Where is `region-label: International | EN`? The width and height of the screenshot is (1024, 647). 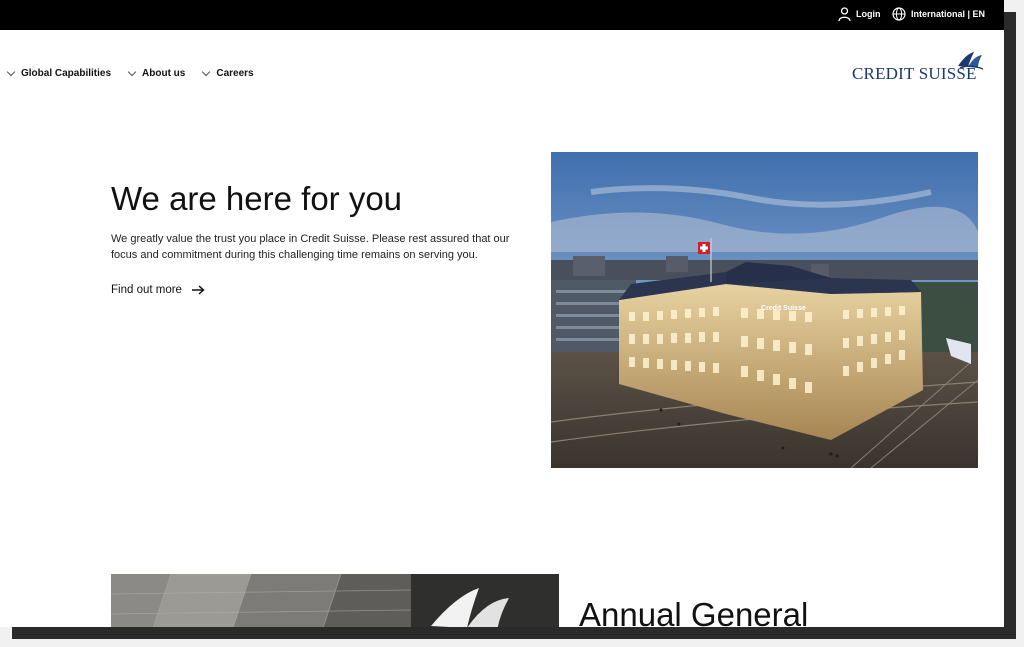 region-label: International | EN is located at coordinates (948, 14).